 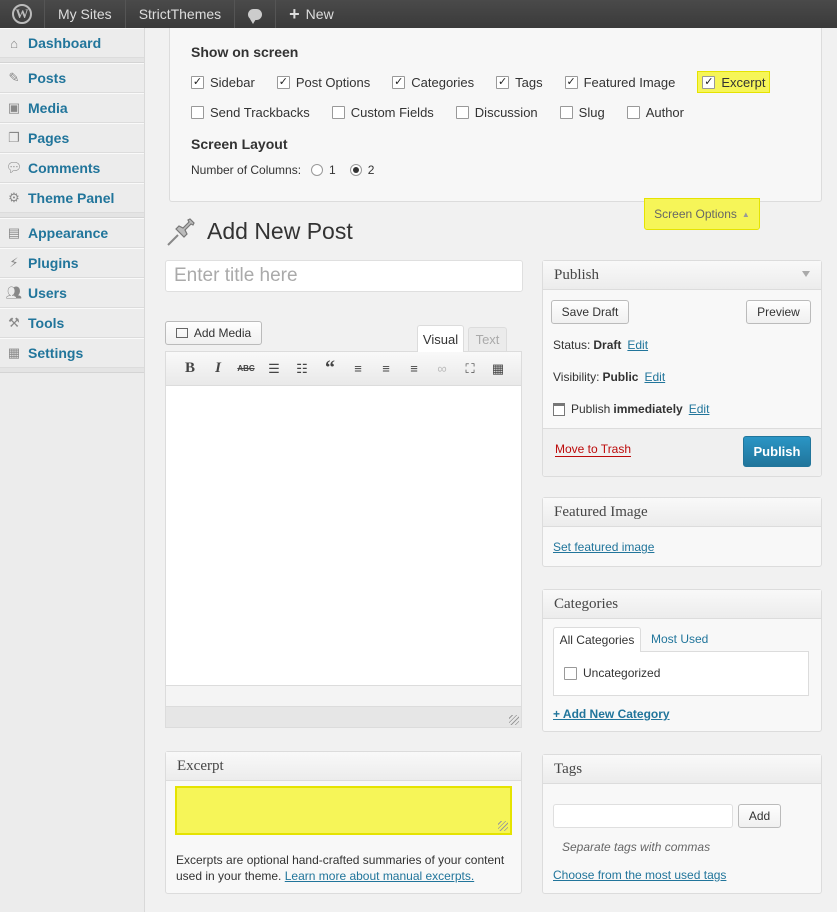 I want to click on add-new-category-link: + Add New Category, so click(x=611, y=714).